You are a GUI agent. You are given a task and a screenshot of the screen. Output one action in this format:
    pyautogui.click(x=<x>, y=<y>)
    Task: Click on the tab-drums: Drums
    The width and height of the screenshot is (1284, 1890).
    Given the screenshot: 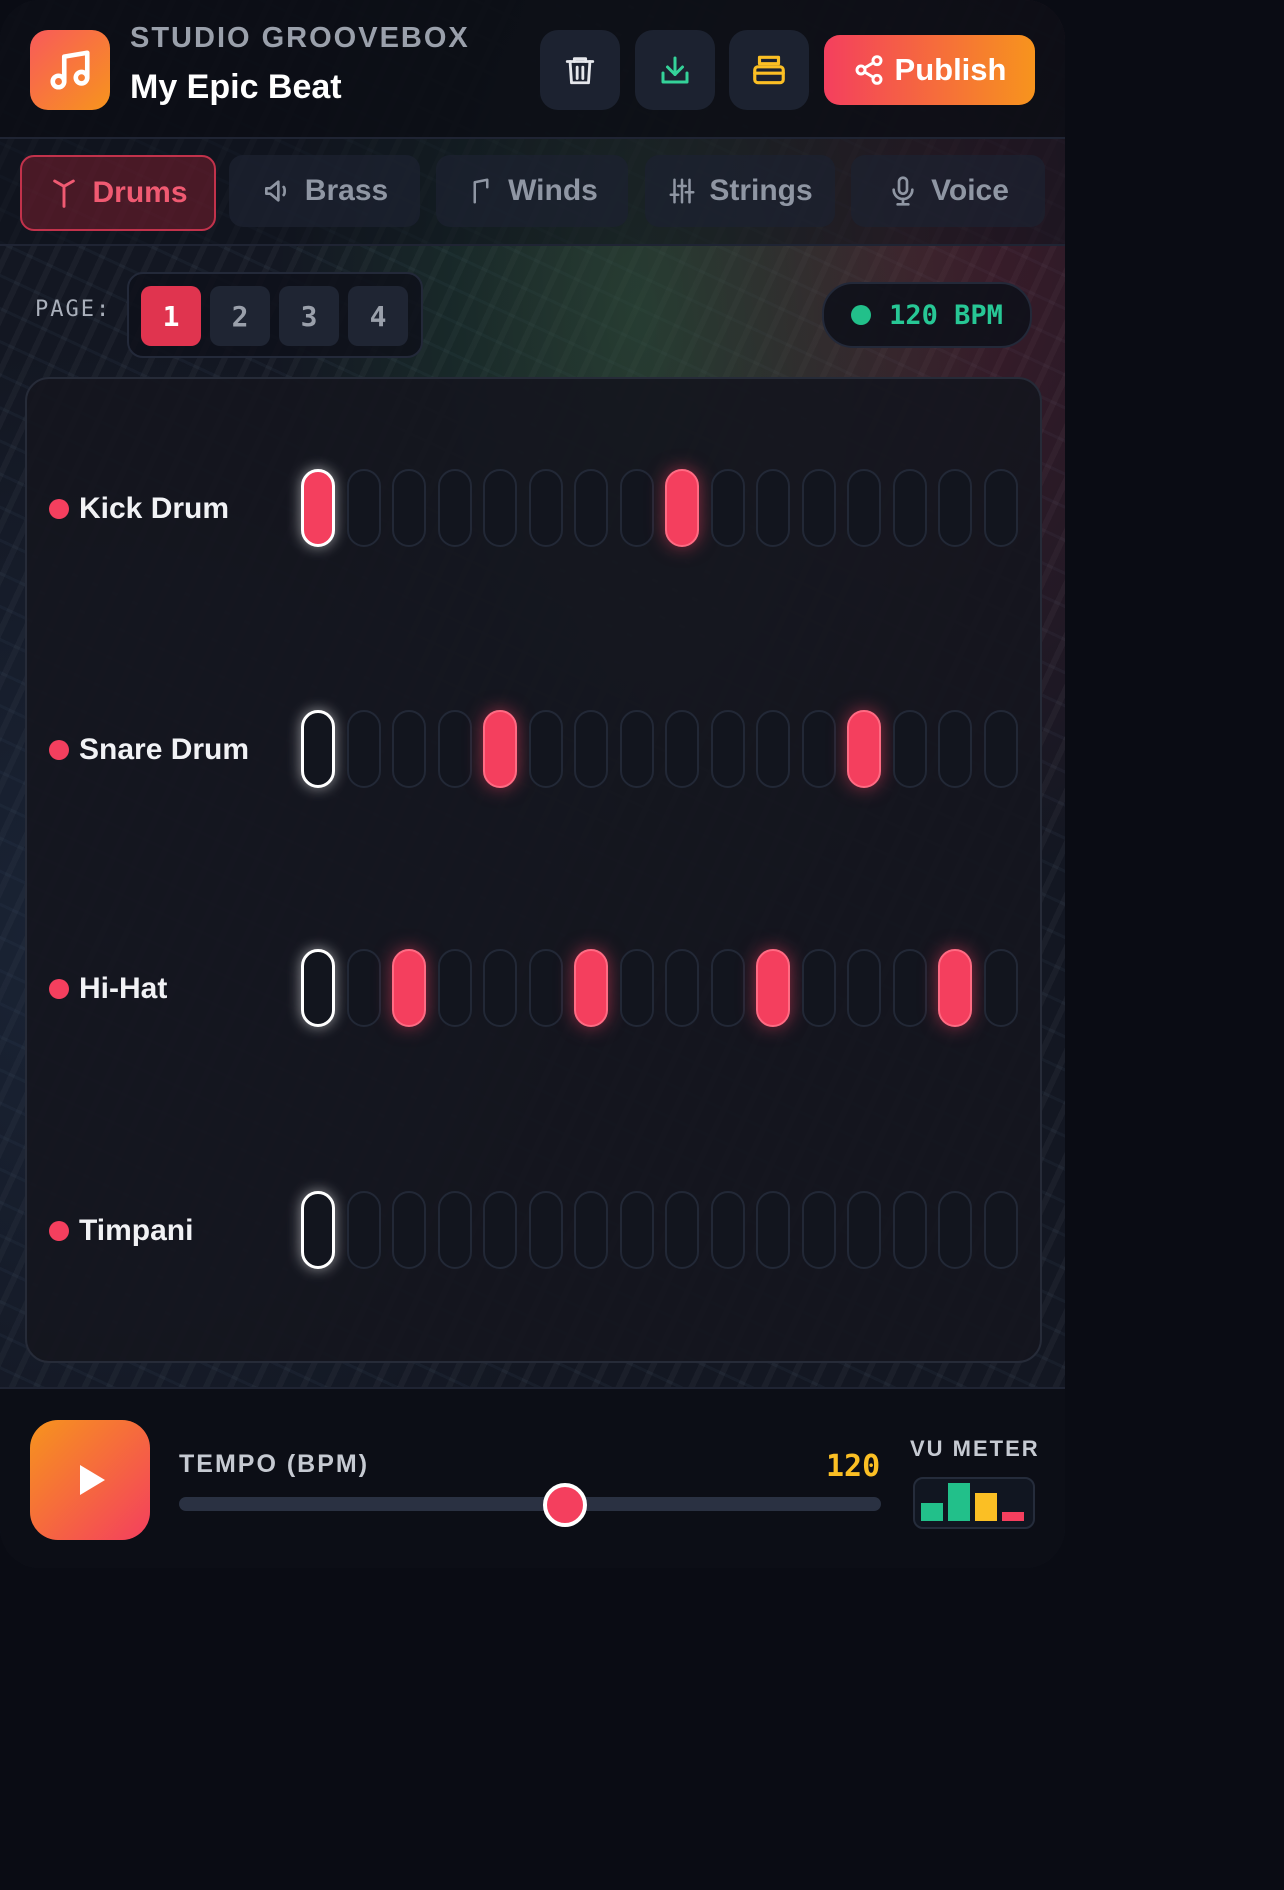 What is the action you would take?
    pyautogui.click(x=118, y=193)
    